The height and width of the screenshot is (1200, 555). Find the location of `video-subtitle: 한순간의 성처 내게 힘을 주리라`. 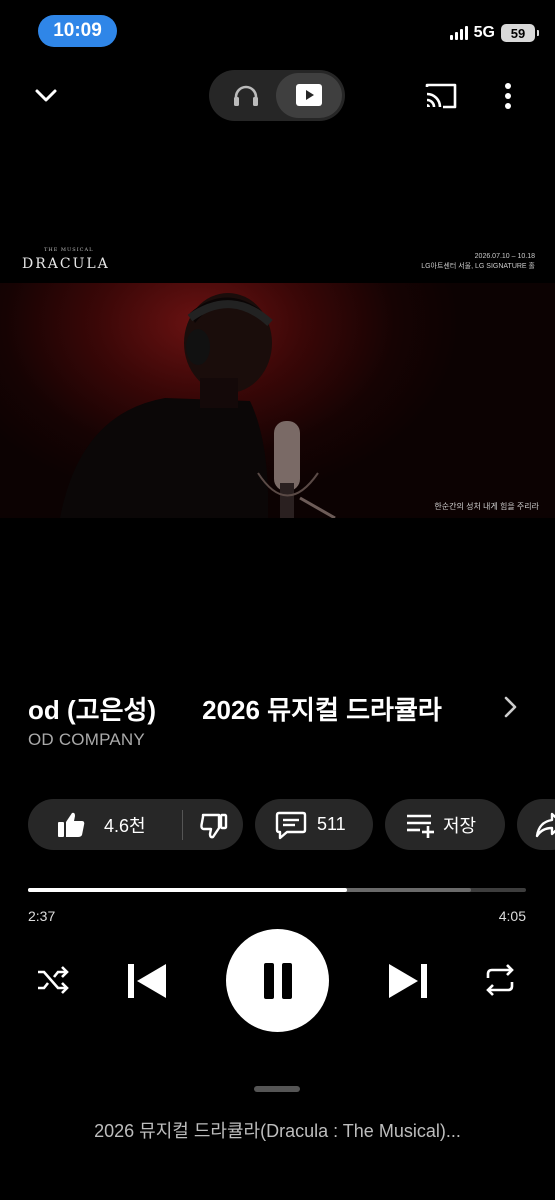

video-subtitle: 한순간의 성처 내게 힘을 주리라 is located at coordinates (486, 506).